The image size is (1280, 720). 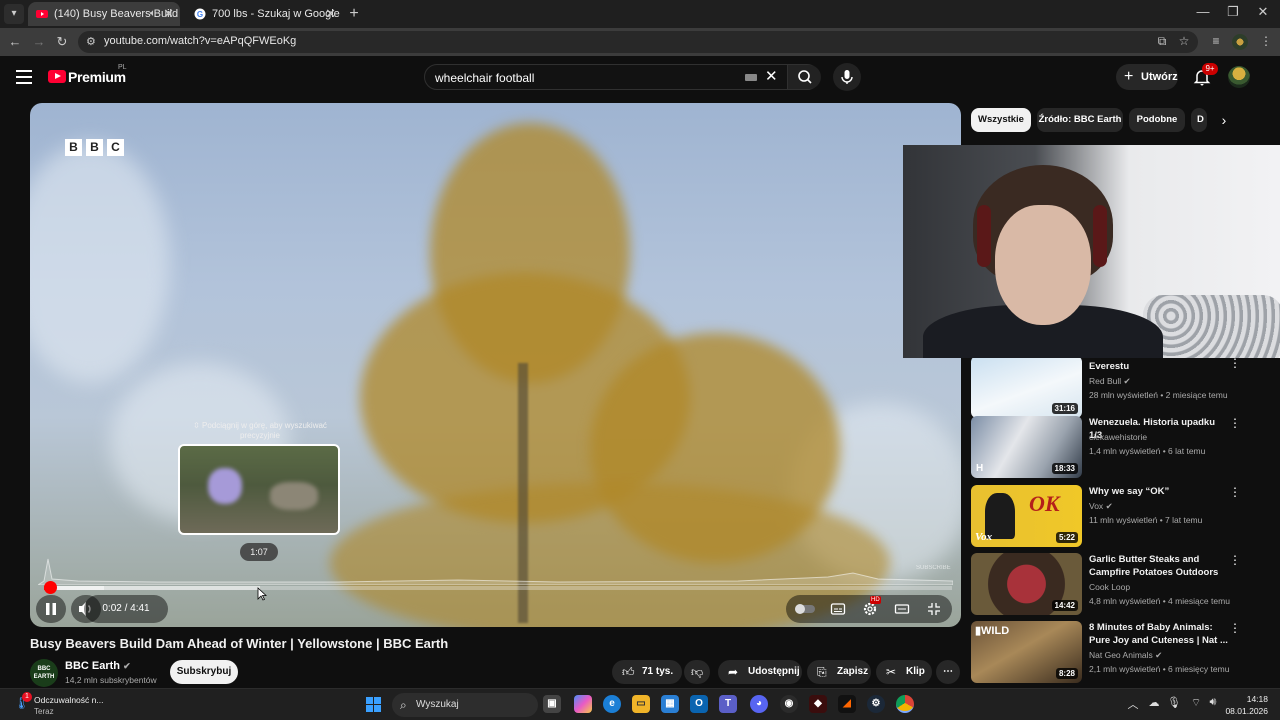 What do you see at coordinates (465, 705) in the screenshot?
I see `taskbar-search: ⌕ Wyszukaj` at bounding box center [465, 705].